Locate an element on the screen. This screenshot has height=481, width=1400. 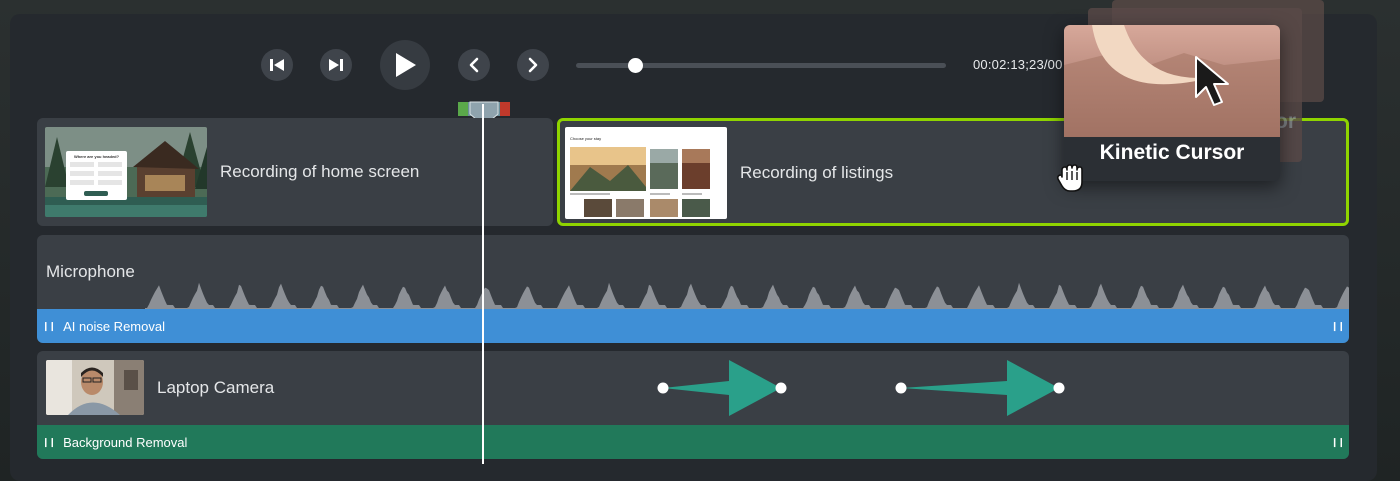
track-label: Laptop Camera is located at coordinates (216, 387).